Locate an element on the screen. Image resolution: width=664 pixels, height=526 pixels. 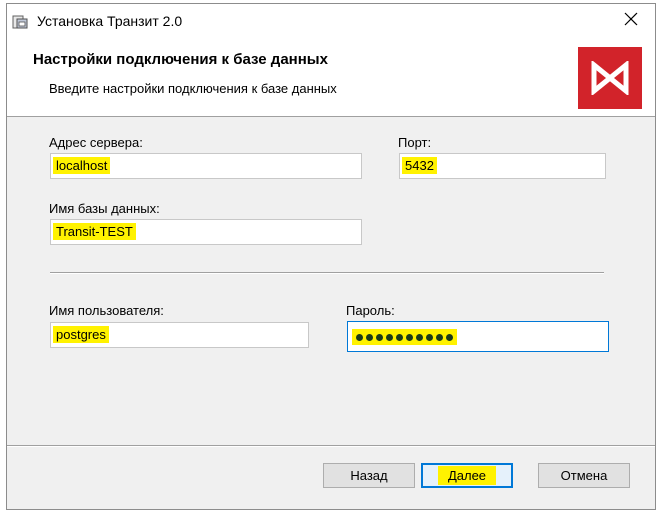
close-button is located at coordinates (631, 21).